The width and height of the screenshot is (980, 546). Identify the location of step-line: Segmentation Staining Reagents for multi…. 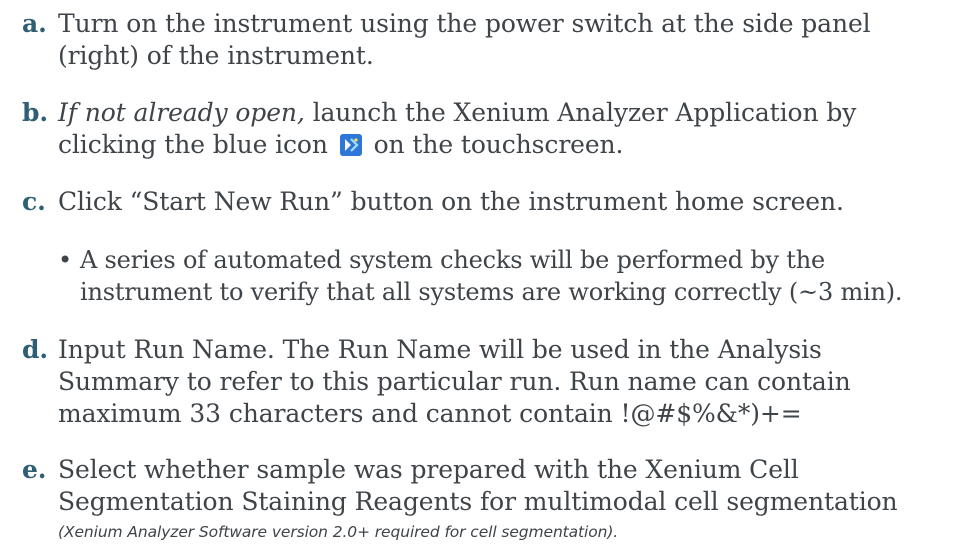
(478, 501).